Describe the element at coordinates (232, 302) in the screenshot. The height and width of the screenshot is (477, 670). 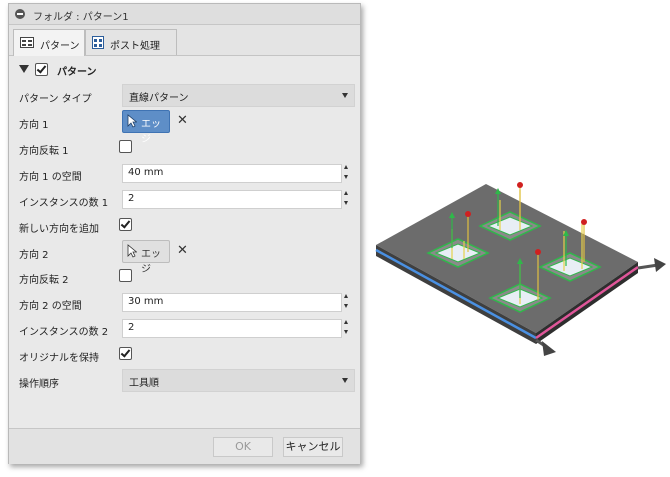
I see `spacing2-input: 30 mm` at that location.